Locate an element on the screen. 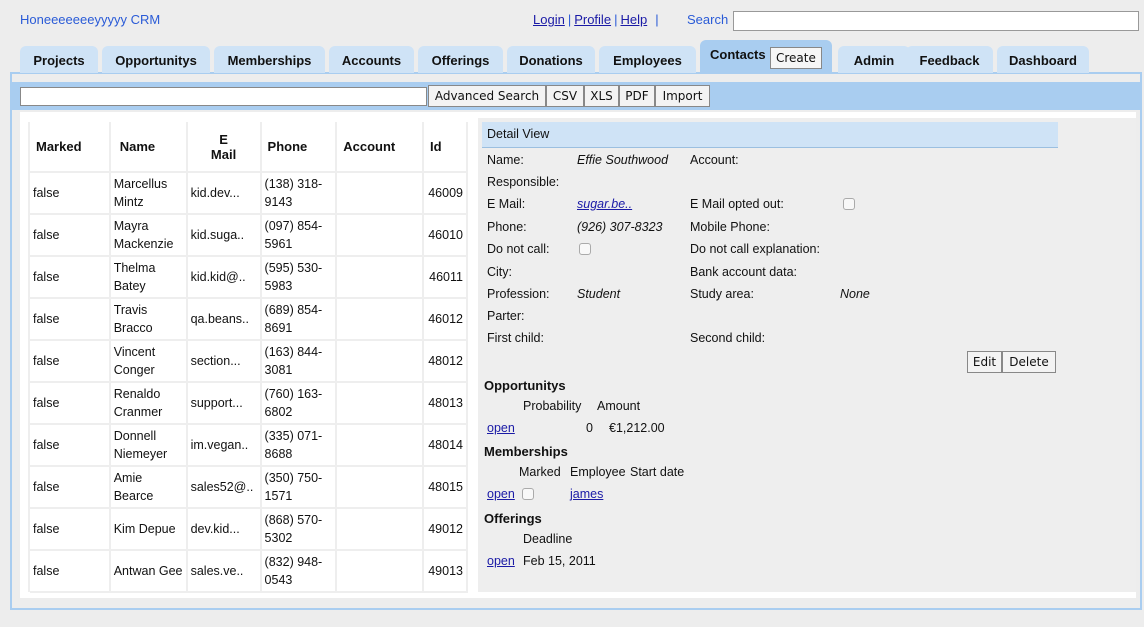 The width and height of the screenshot is (1144, 627). amount-header: Amount is located at coordinates (619, 406).